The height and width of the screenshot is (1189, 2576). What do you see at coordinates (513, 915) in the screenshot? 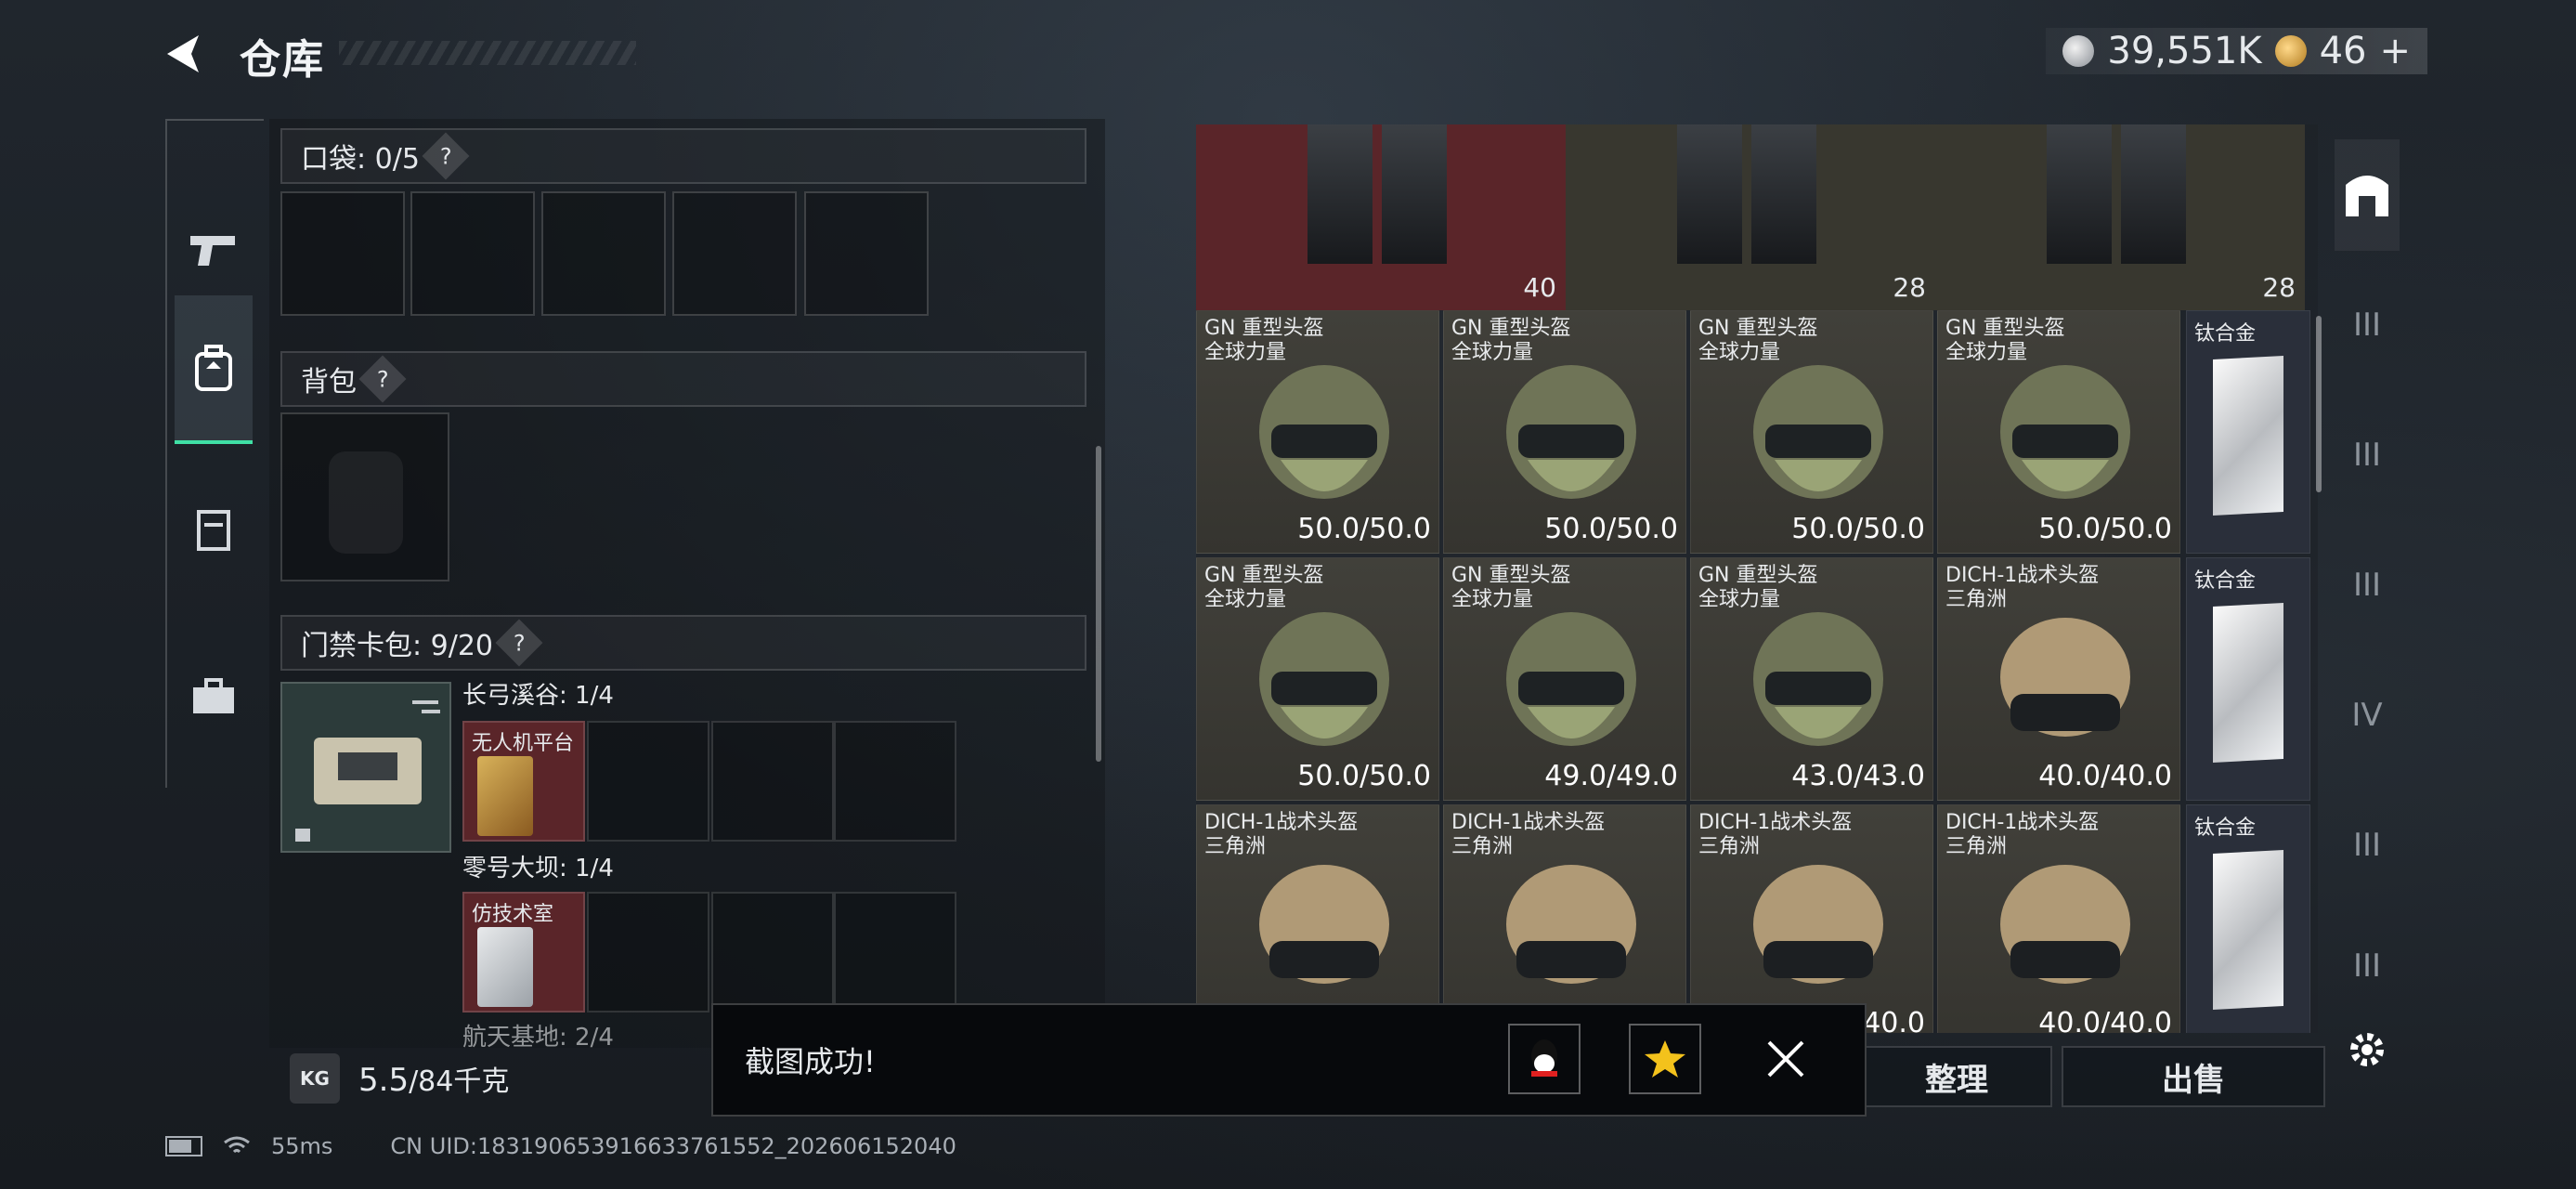
I see `keycard-name: 仿技术室` at bounding box center [513, 915].